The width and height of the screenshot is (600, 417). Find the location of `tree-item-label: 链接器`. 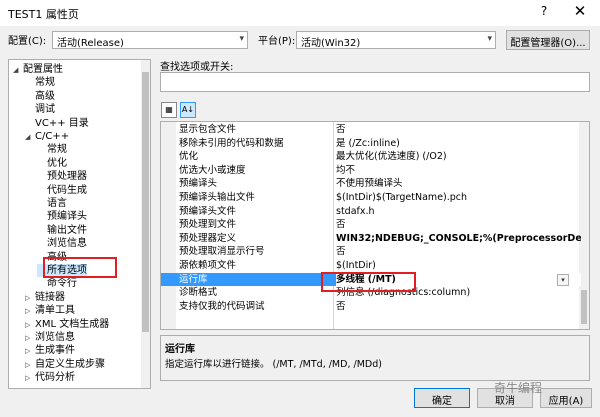

tree-item-label: 链接器 is located at coordinates (50, 297).